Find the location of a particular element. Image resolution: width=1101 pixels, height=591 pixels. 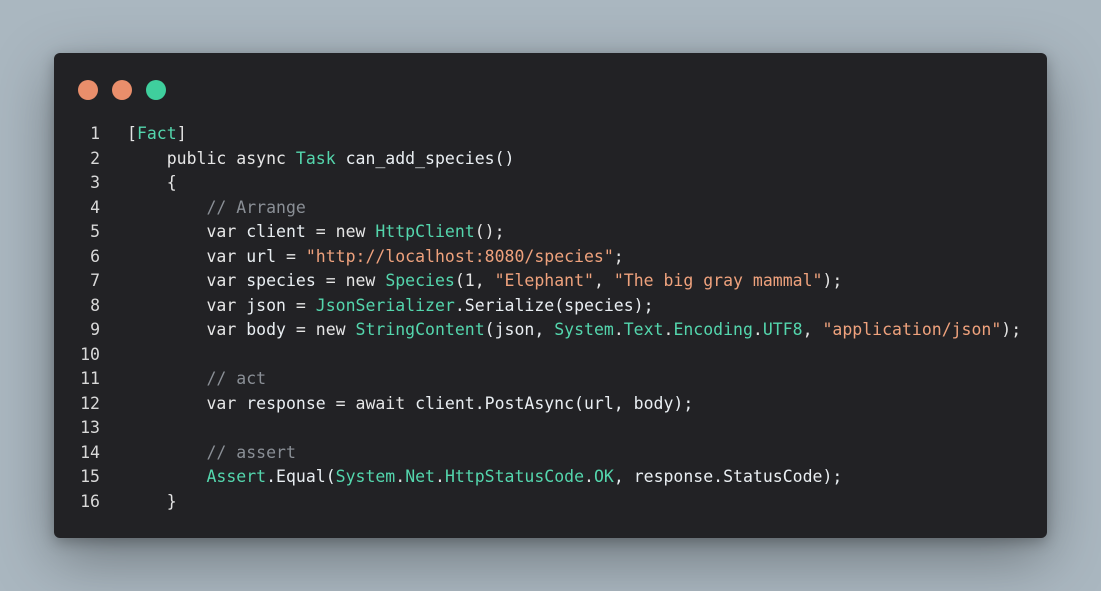

code-token: OK is located at coordinates (603, 476).